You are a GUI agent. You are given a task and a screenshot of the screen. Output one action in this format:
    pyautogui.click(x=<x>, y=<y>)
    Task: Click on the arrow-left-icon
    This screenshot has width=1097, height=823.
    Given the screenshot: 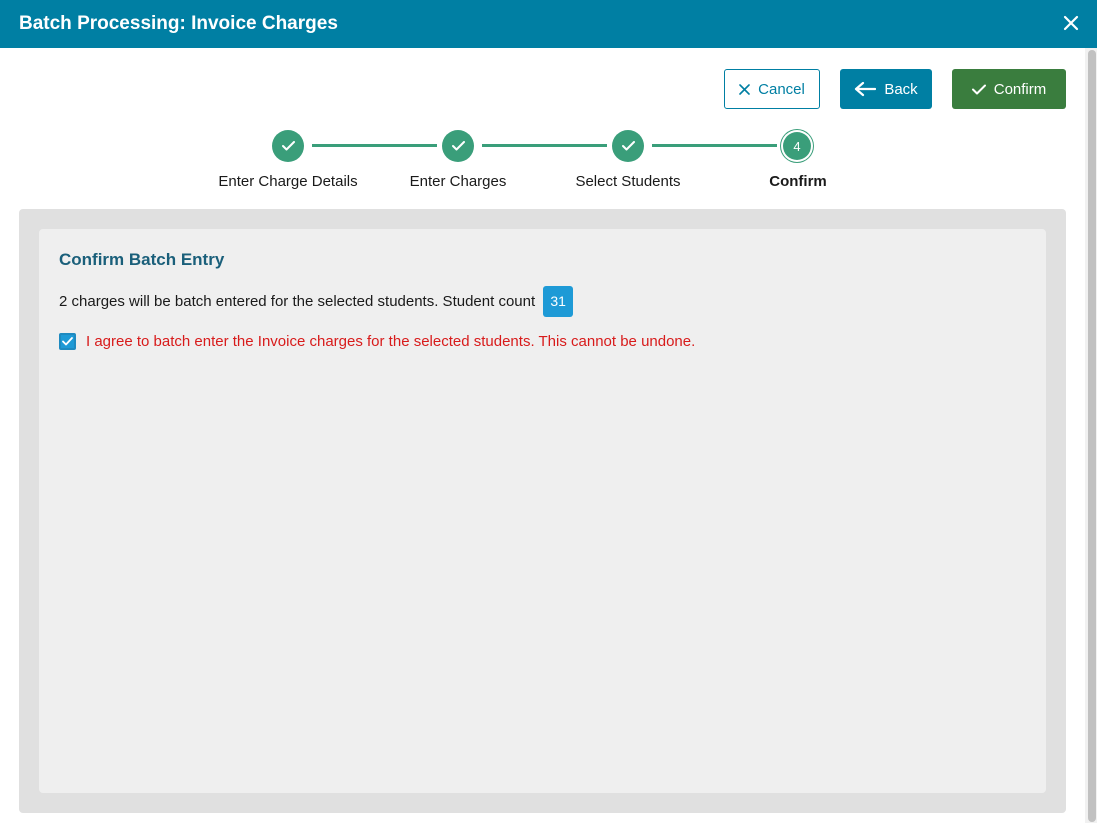 What is the action you would take?
    pyautogui.click(x=866, y=89)
    